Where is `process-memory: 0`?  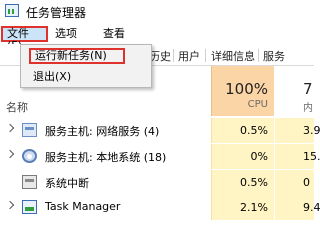
process-memory: 0 is located at coordinates (306, 182).